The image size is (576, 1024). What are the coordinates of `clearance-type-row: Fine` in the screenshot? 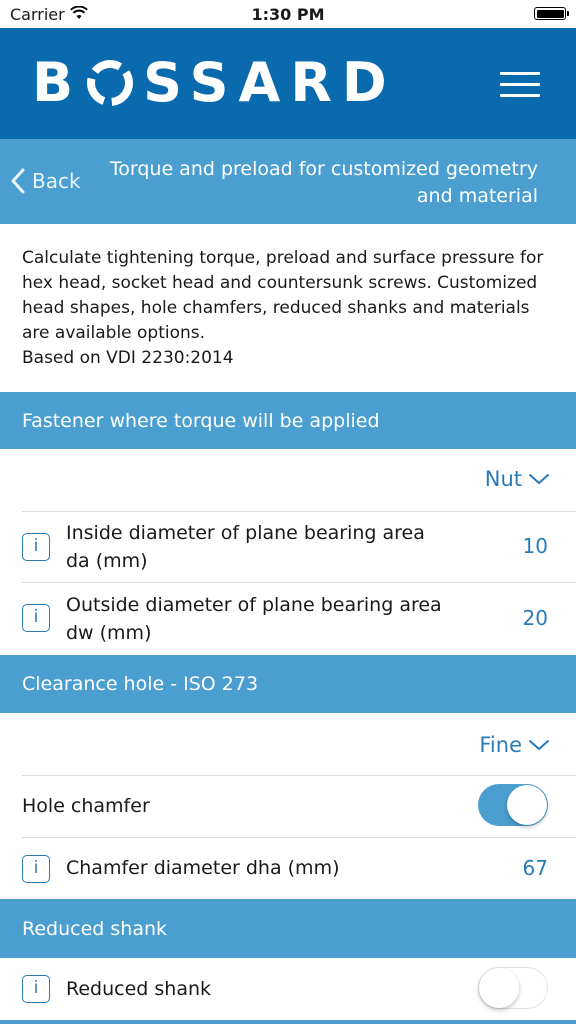 It's located at (288, 744).